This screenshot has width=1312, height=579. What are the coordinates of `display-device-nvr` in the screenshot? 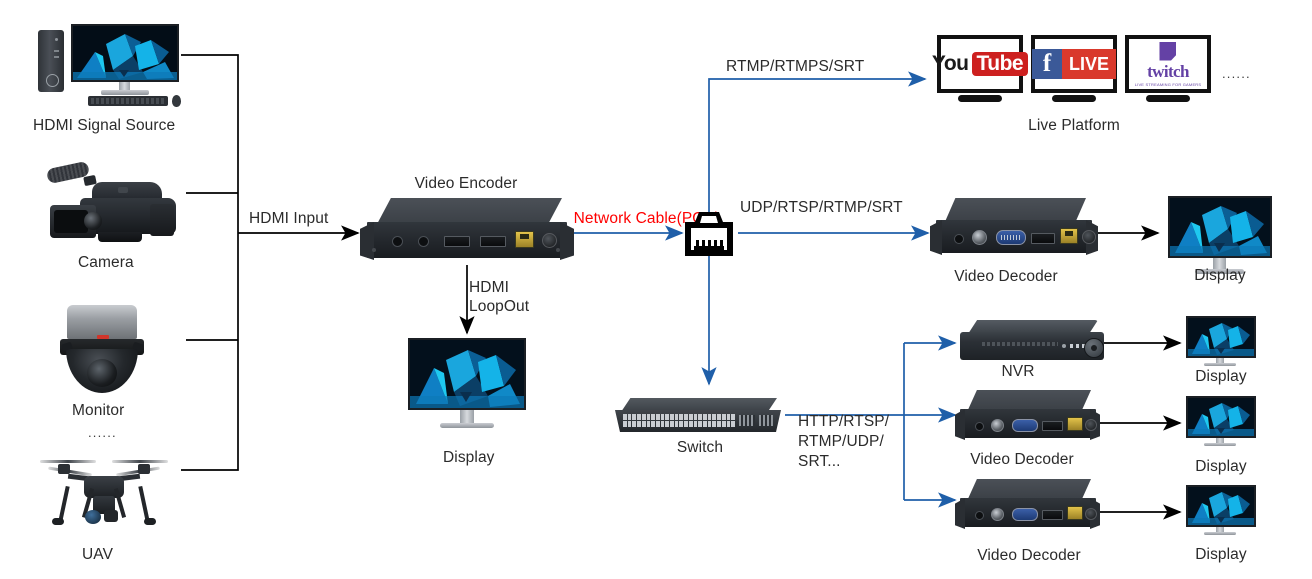 It's located at (1221, 341).